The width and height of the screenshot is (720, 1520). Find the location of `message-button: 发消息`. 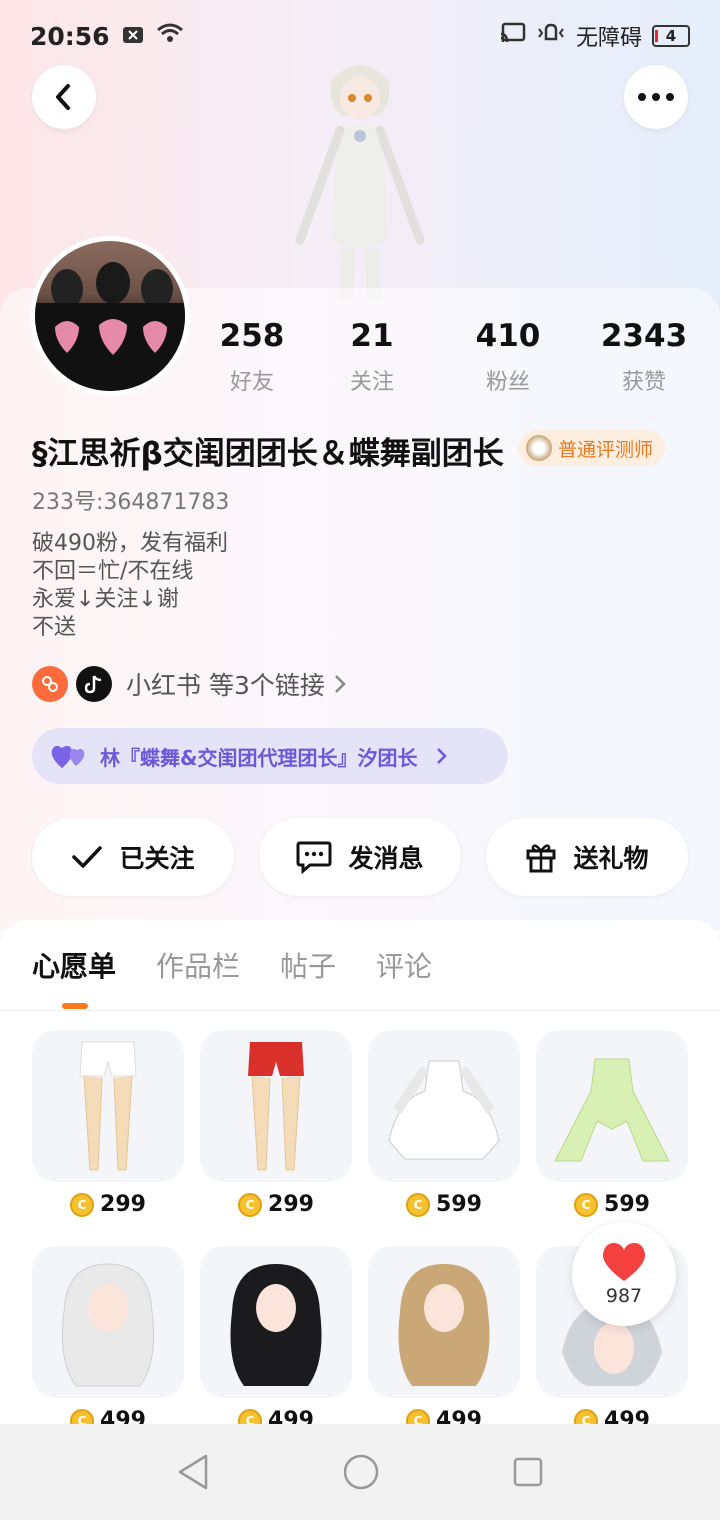

message-button: 发消息 is located at coordinates (360, 857).